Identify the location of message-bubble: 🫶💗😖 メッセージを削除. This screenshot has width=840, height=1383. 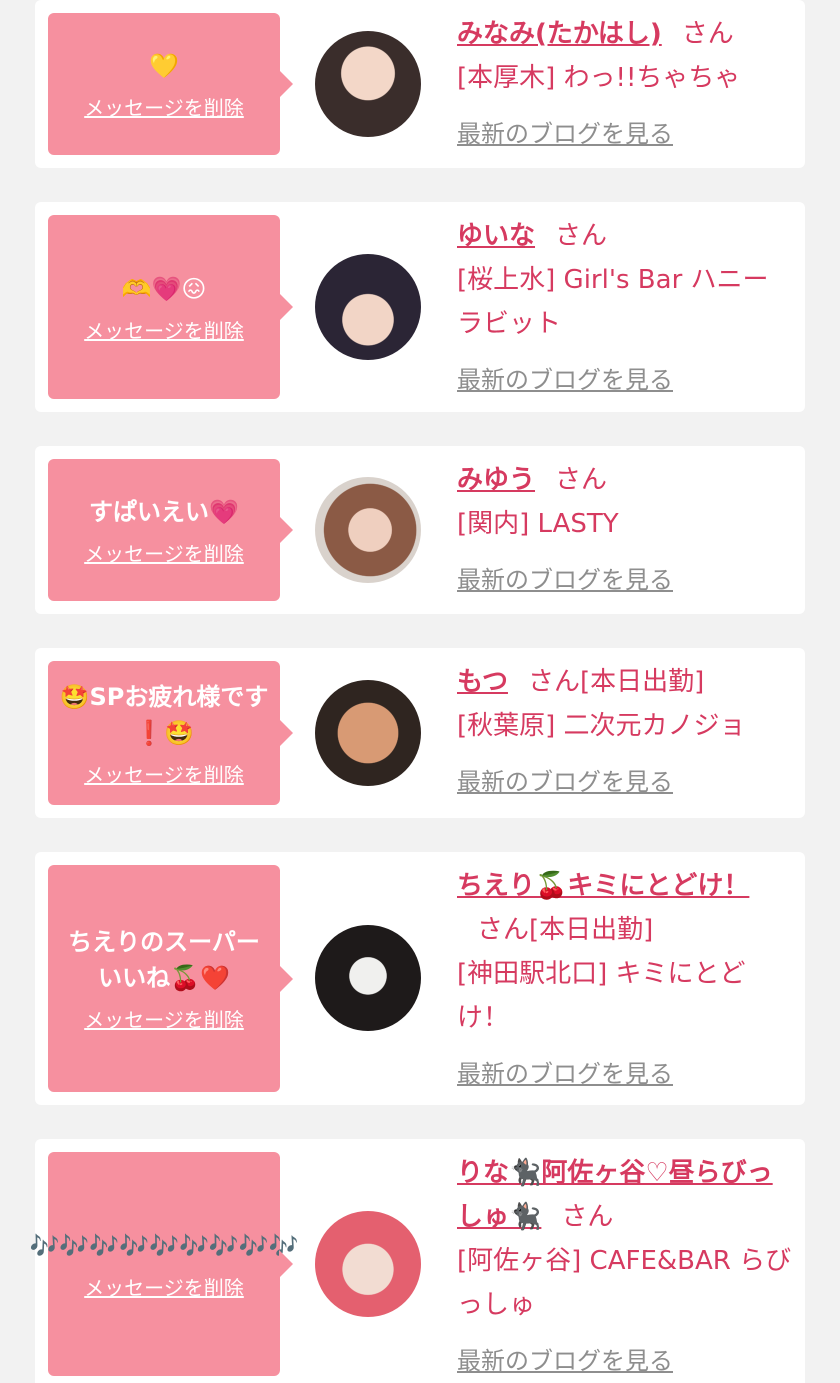
(170, 307).